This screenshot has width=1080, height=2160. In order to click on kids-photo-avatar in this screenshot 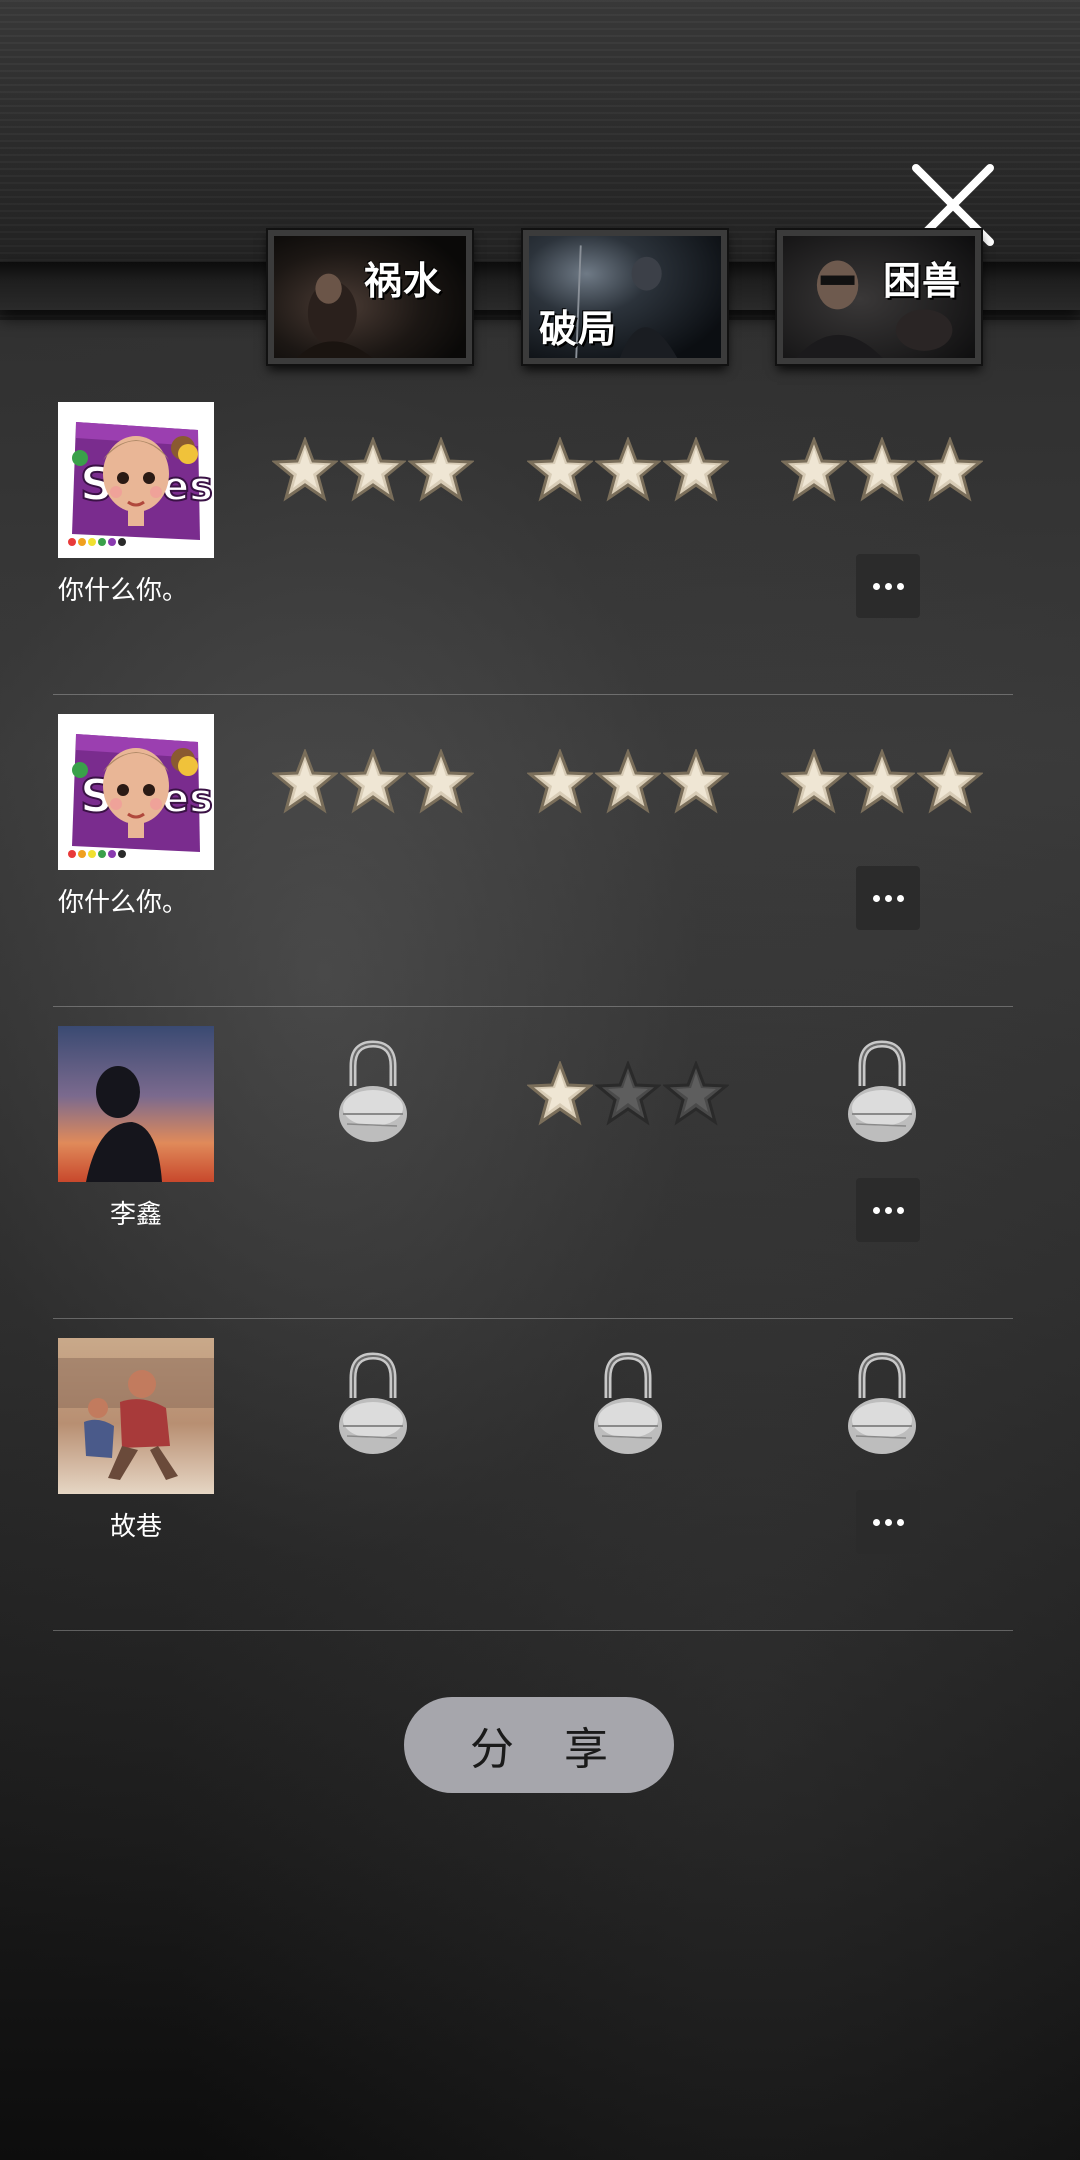, I will do `click(136, 1416)`.